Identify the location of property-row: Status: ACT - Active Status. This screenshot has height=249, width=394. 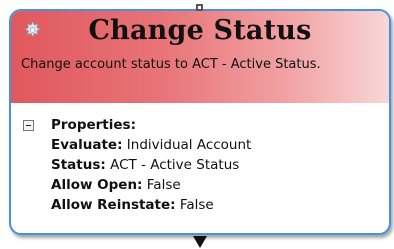
(220, 165).